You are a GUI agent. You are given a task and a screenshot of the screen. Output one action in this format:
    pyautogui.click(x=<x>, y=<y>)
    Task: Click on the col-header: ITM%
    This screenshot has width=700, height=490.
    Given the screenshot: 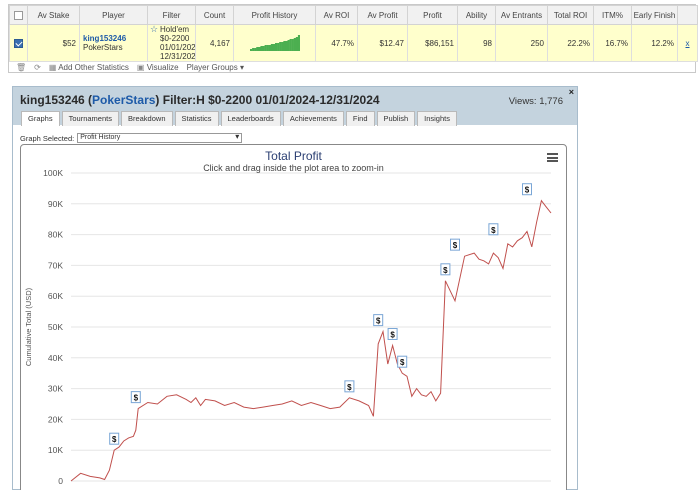 What is the action you would take?
    pyautogui.click(x=612, y=15)
    